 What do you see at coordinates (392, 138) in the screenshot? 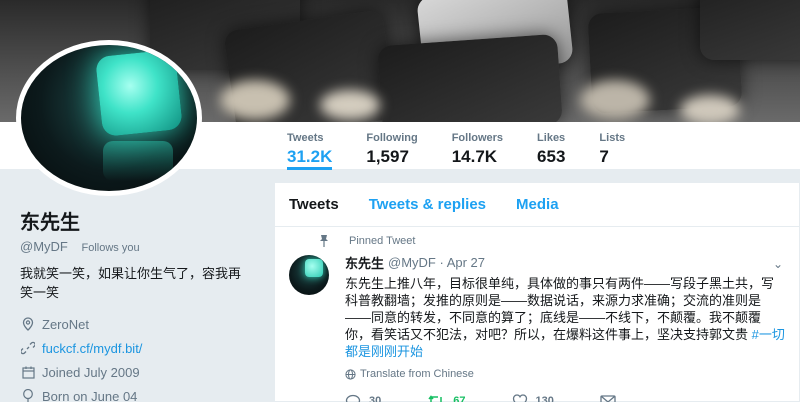
I see `stat-label: Following` at bounding box center [392, 138].